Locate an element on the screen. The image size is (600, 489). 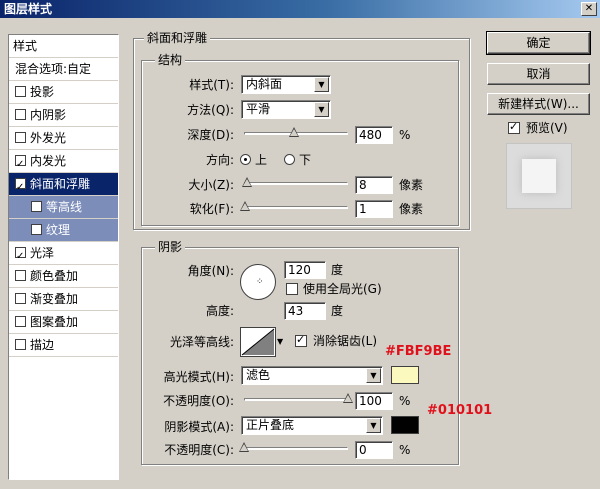
altitude-label: 高度: is located at coordinates (219, 311).